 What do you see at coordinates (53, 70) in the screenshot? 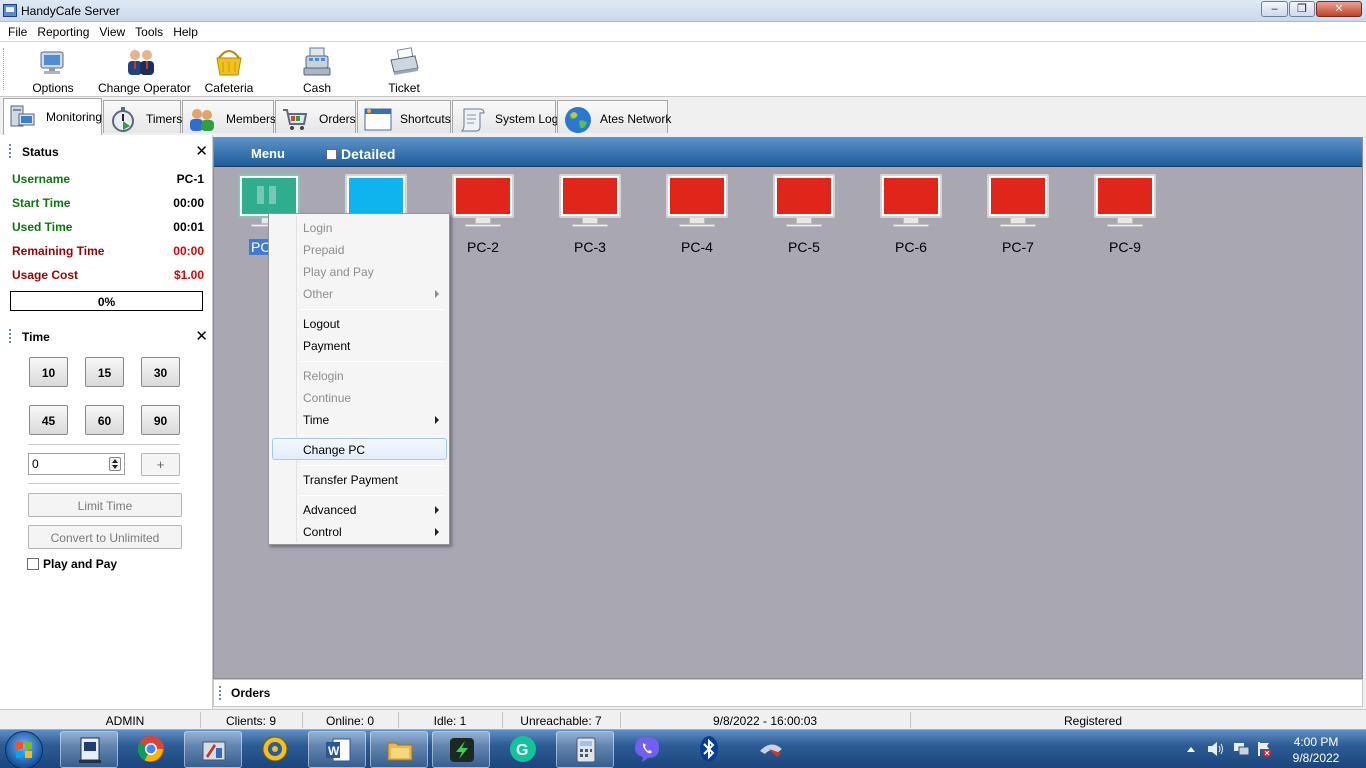
I see `options-button: Options` at bounding box center [53, 70].